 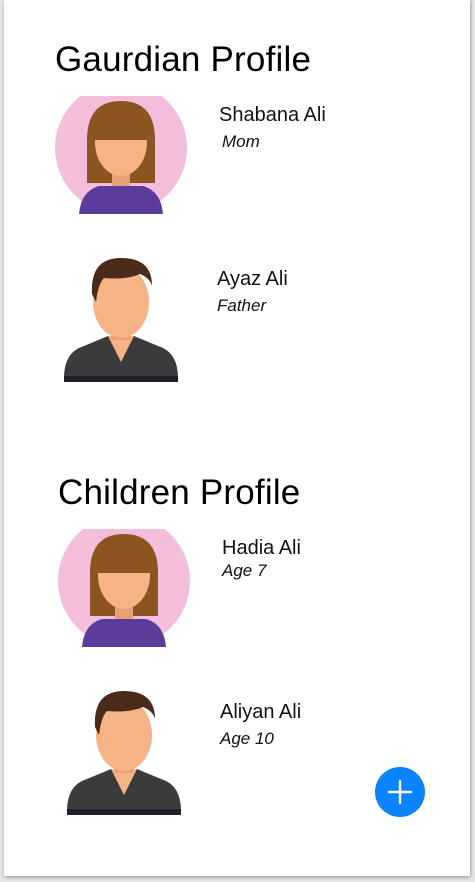 I want to click on plus-icon, so click(x=400, y=792).